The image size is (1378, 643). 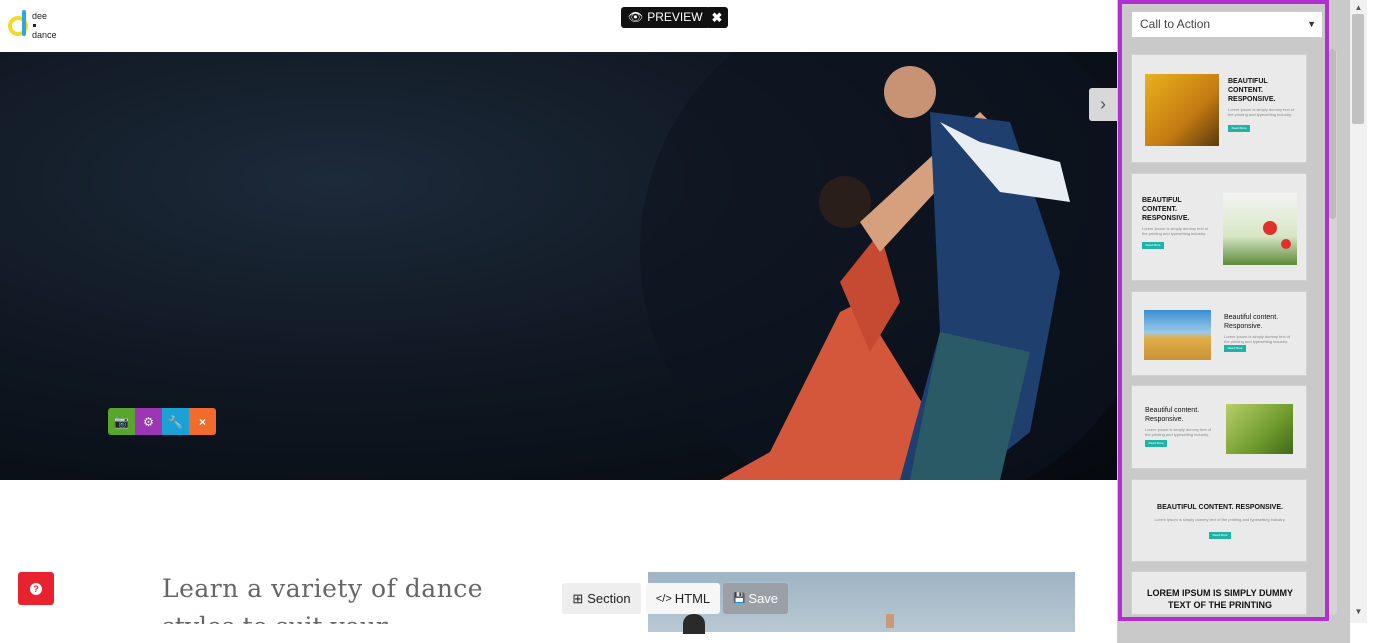 I want to click on brand-logo: dee dance, so click(x=38, y=26).